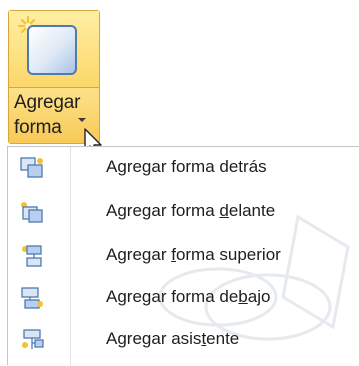 This screenshot has width=359, height=366. I want to click on shape-ahead-icon, so click(32, 212).